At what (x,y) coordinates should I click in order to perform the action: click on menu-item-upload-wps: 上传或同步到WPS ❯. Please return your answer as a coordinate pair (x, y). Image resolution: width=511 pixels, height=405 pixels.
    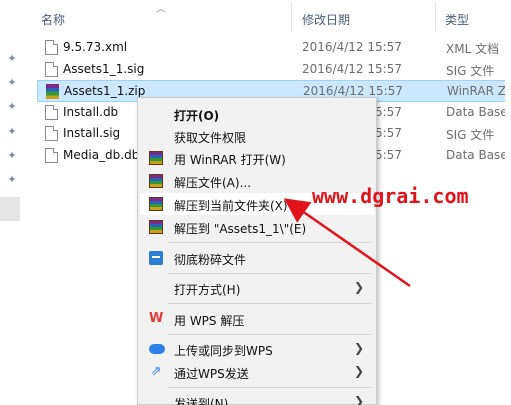
    Looking at the image, I should click on (257, 349).